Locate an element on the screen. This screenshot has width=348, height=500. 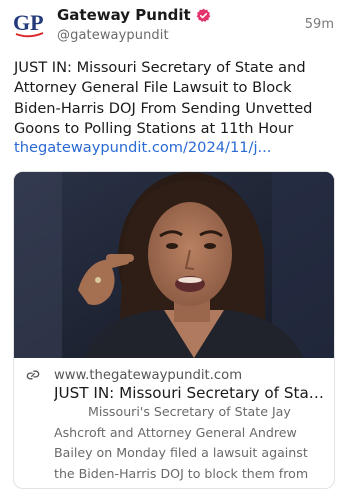
gp-logo-icon: GP is located at coordinates (28, 24).